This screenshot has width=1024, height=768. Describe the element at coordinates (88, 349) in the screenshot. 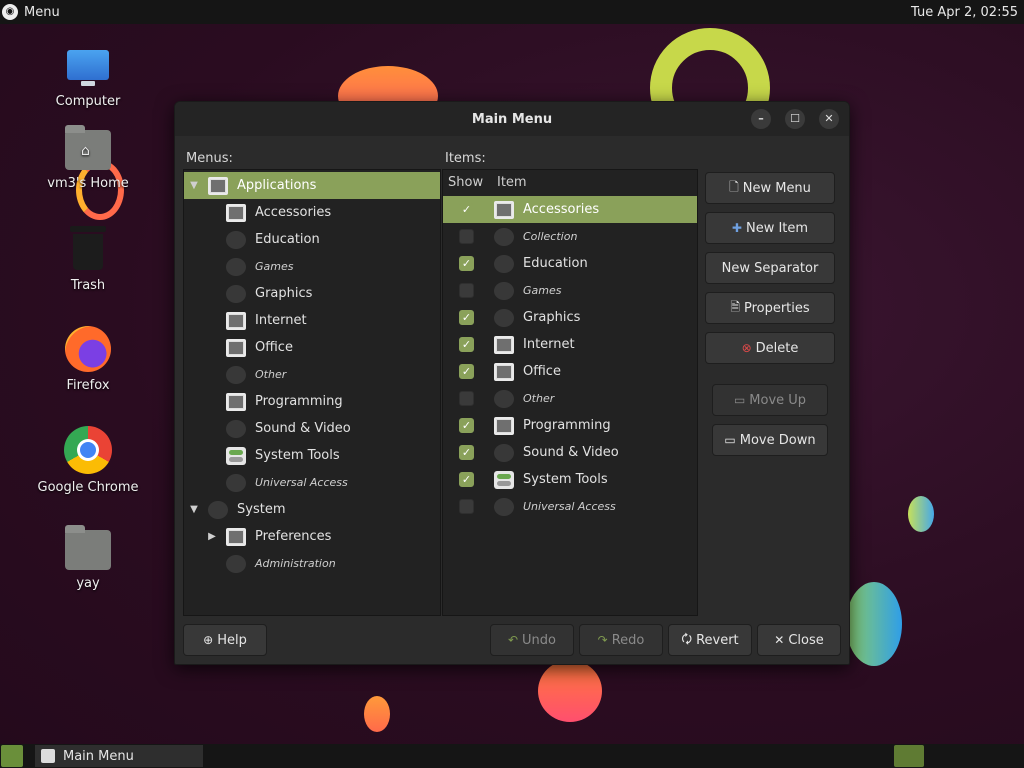

I see `firefox-icon` at that location.